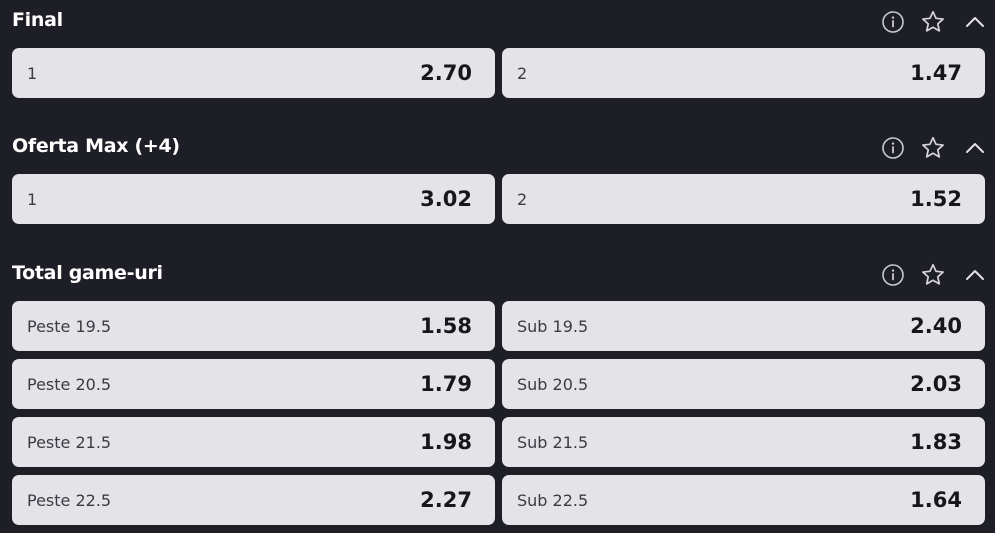 This screenshot has width=995, height=533. Describe the element at coordinates (553, 442) in the screenshot. I see `odds-label: Sub 21.5` at that location.